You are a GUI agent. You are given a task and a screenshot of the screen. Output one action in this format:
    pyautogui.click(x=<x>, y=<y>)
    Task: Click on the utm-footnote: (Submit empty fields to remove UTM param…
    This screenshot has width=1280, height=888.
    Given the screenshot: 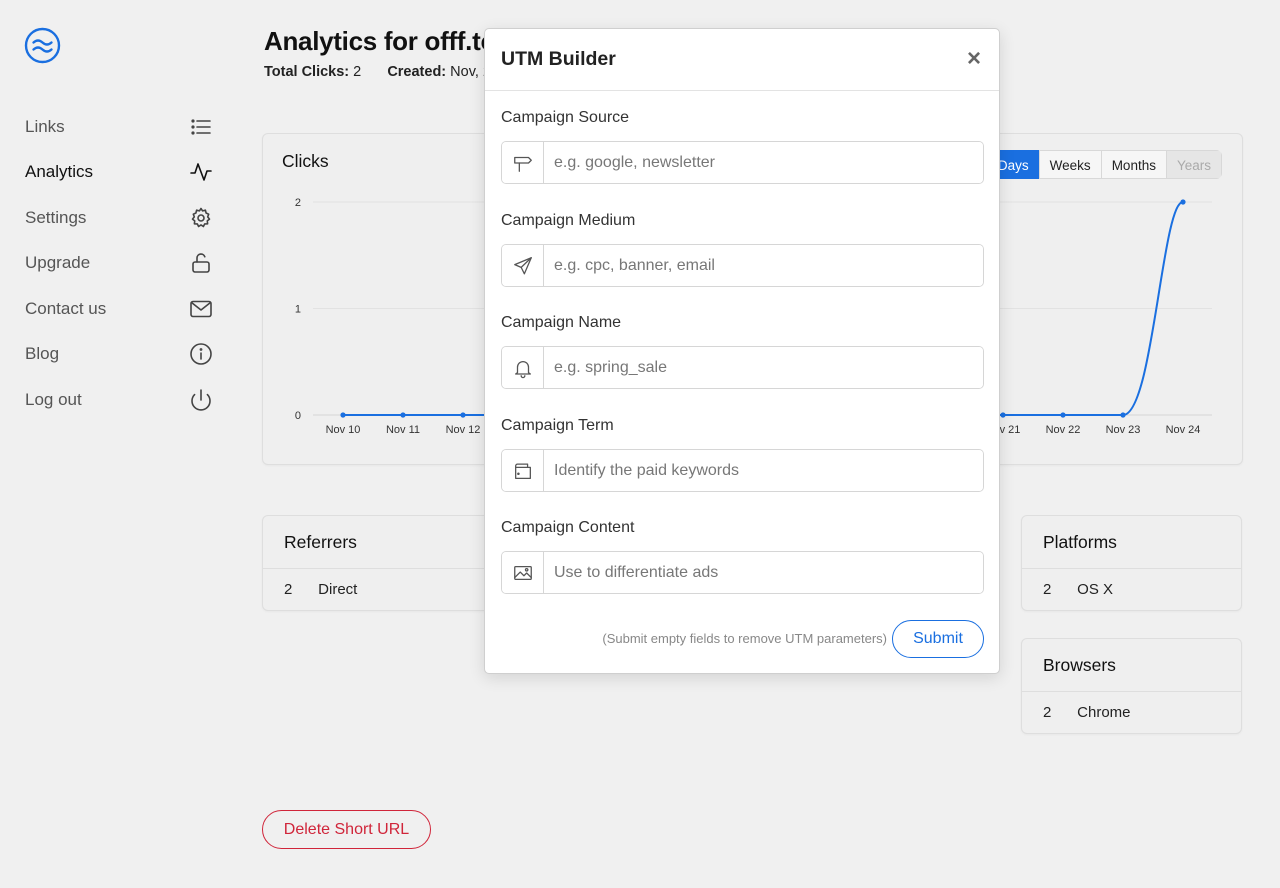 What is the action you would take?
    pyautogui.click(x=744, y=638)
    